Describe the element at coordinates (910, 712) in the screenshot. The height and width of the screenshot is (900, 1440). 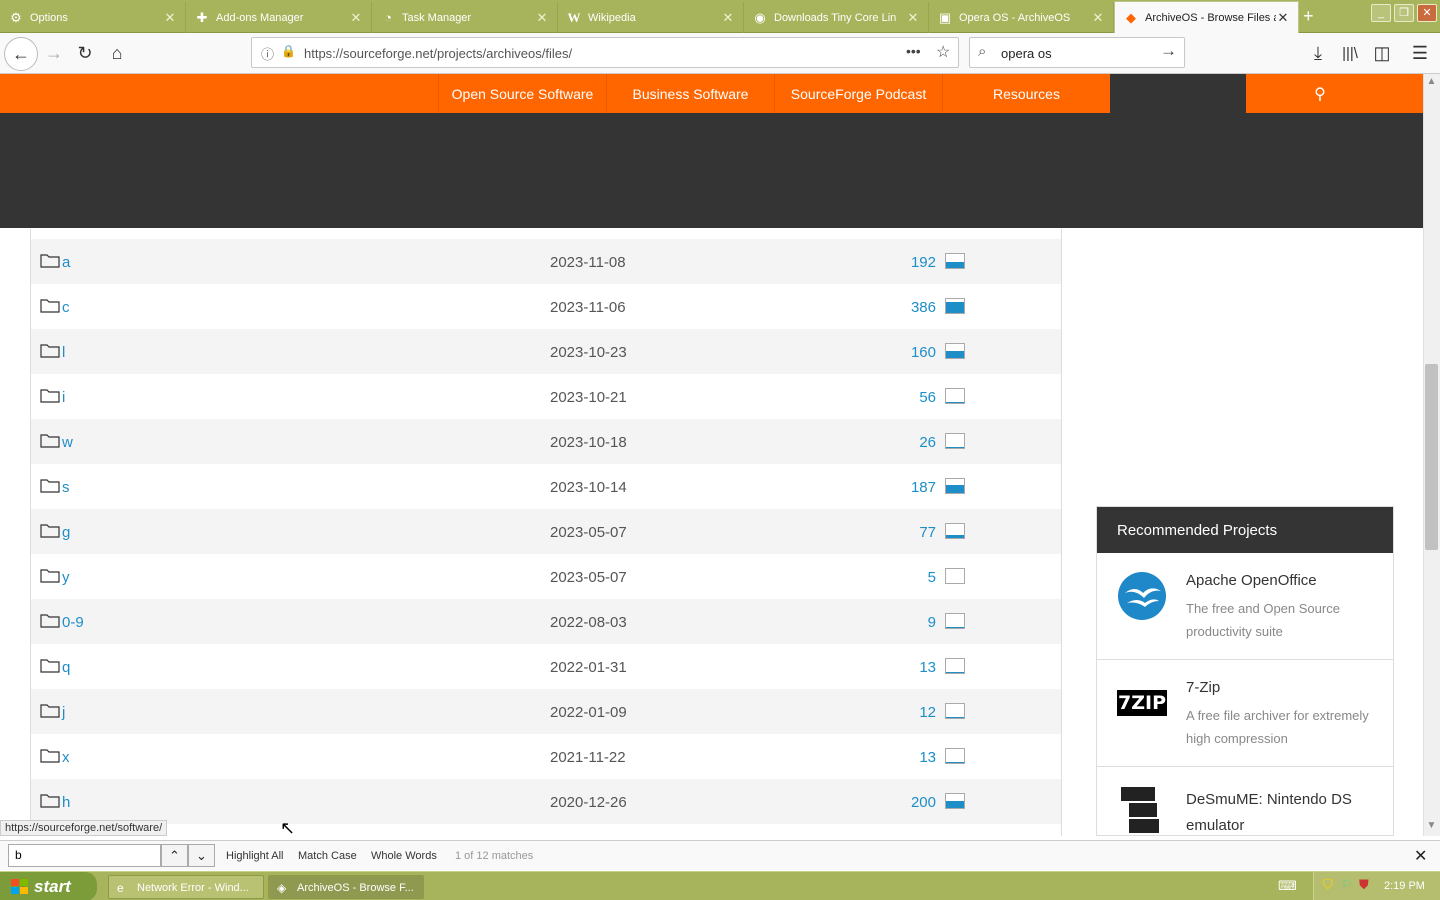
I see `download-count: 12` at that location.